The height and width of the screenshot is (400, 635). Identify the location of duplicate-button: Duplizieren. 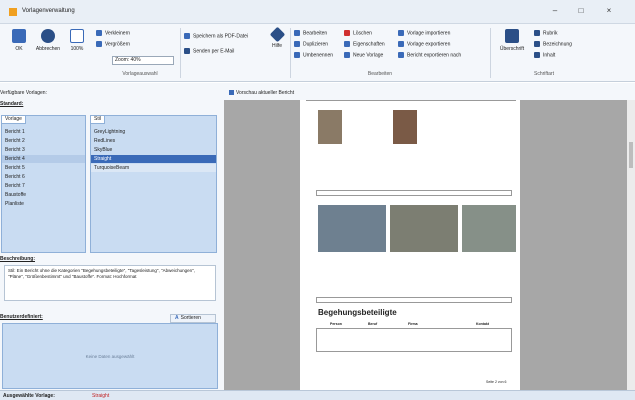
(311, 44).